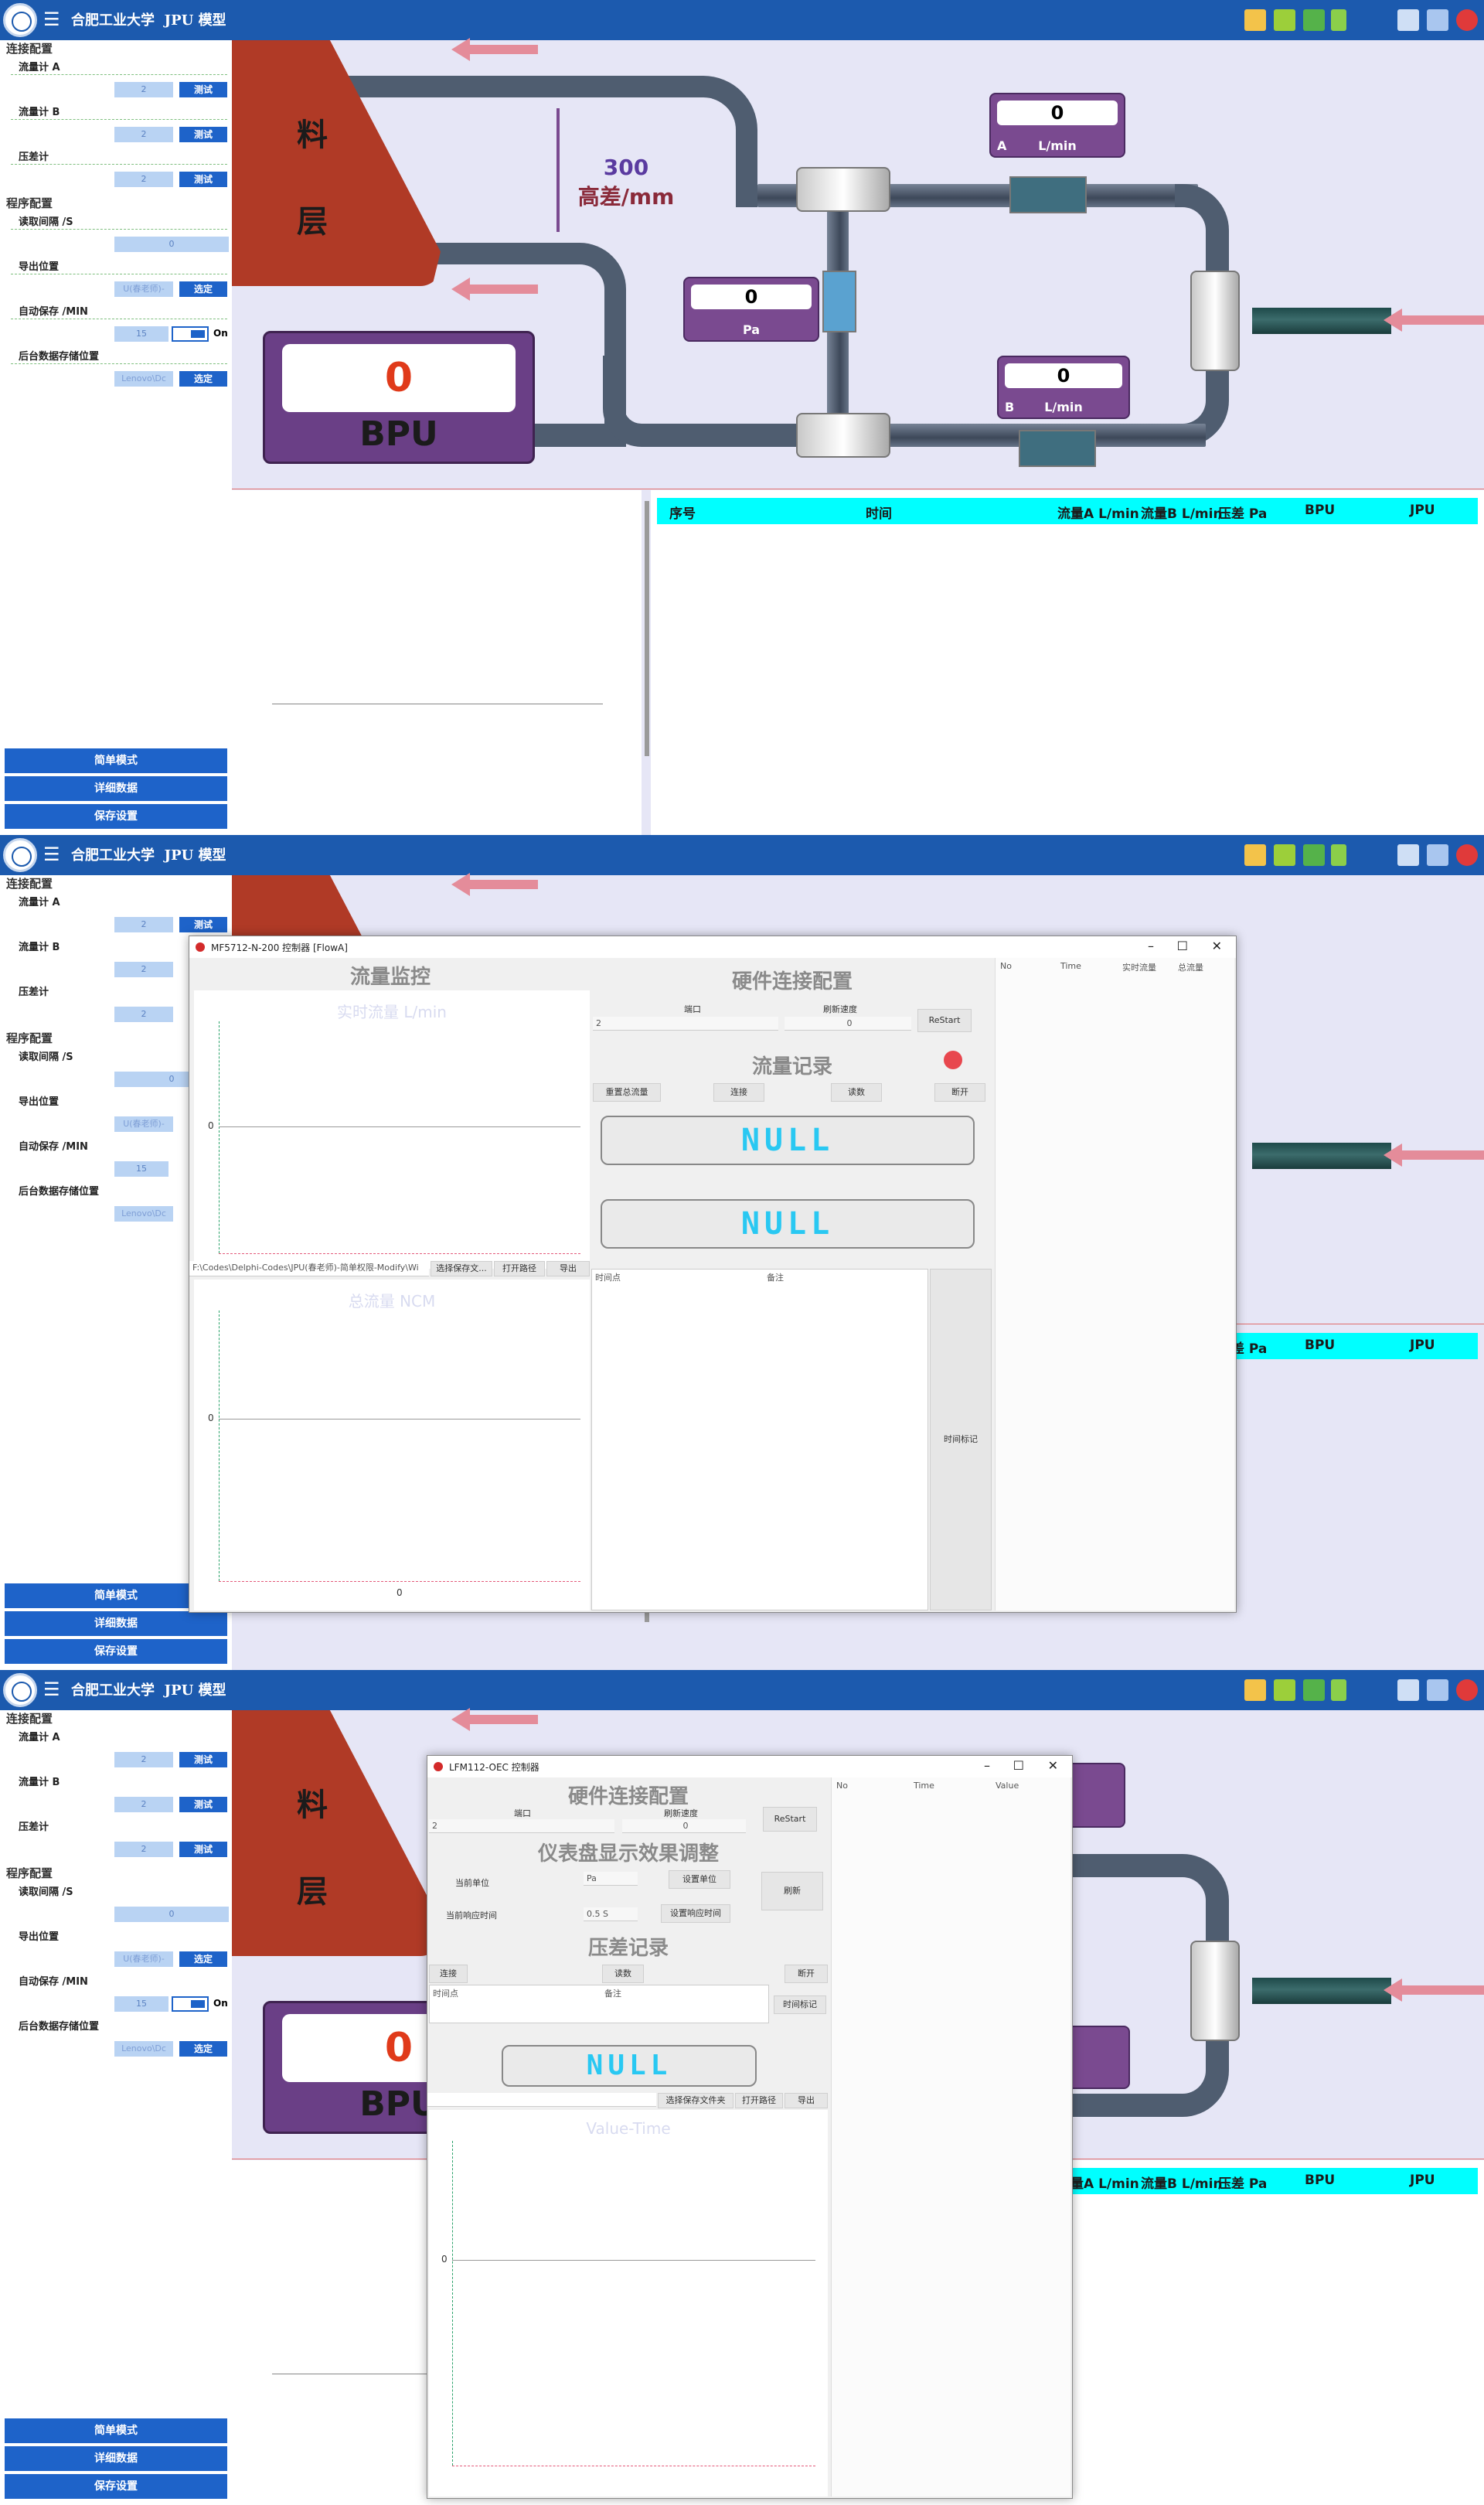 The image size is (1484, 2505). What do you see at coordinates (627, 1092) in the screenshot?
I see `reset-total-button: 重置总流量` at bounding box center [627, 1092].